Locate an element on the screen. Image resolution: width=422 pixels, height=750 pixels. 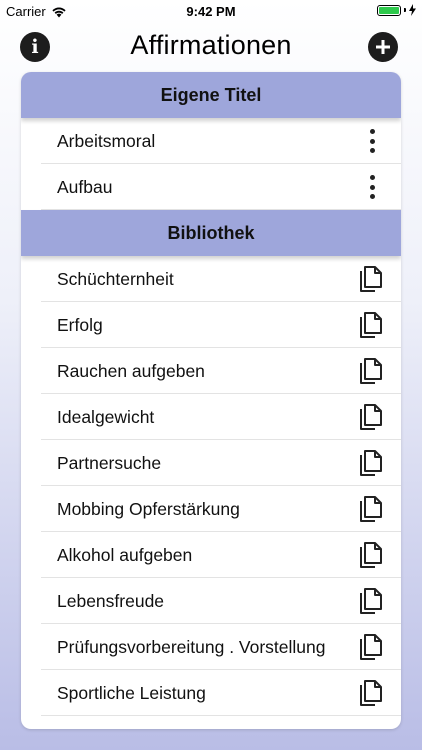
section-header-own-titles: Eigene Titel is located at coordinates (211, 95).